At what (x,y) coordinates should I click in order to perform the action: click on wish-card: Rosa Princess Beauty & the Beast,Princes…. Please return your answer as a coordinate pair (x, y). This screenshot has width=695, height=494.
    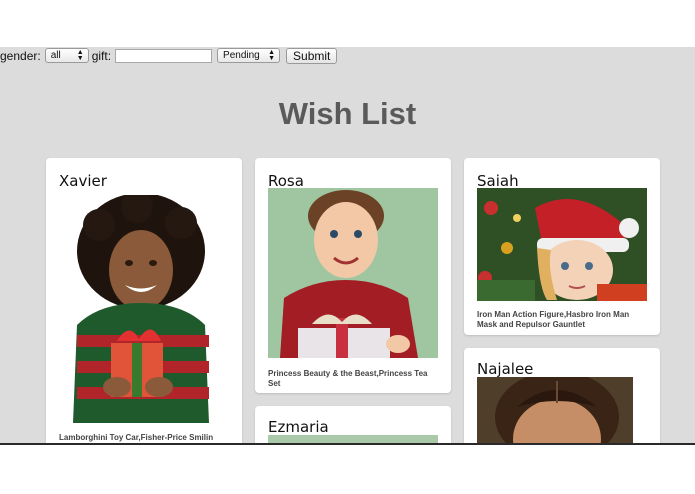
    Looking at the image, I should click on (353, 275).